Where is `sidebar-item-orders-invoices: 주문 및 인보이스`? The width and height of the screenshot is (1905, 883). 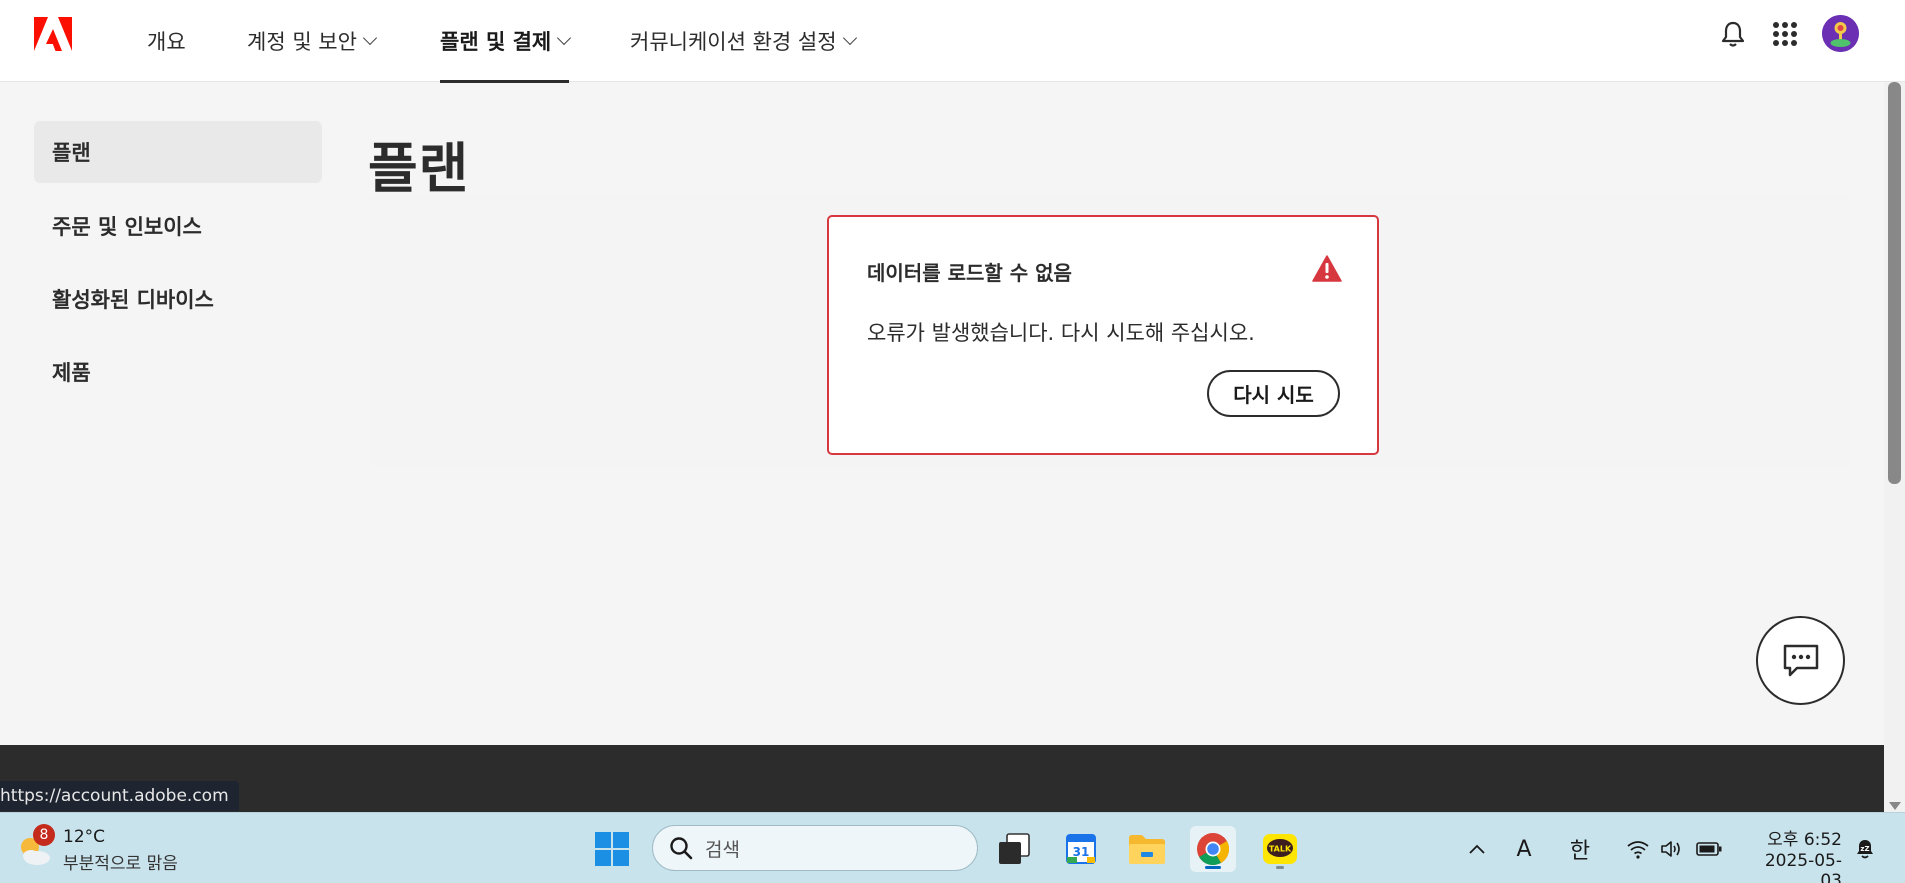 sidebar-item-orders-invoices: 주문 및 인보이스 is located at coordinates (178, 226).